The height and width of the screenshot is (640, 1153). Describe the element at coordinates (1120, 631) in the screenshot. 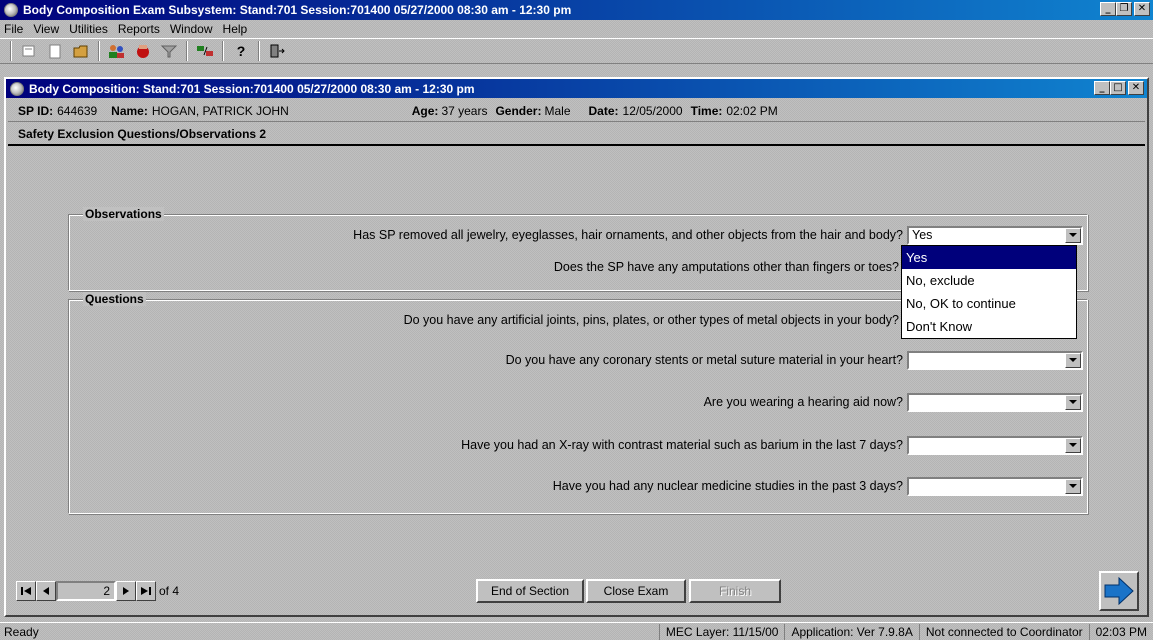

I see `status-time: 02:03 PM` at that location.